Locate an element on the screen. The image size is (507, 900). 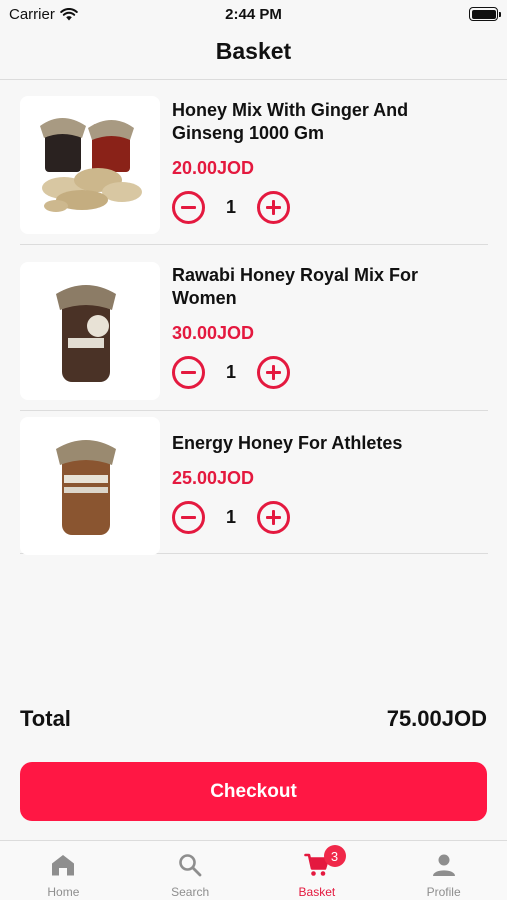
item-name: Energy Honey For Athletes is located at coordinates (302, 443).